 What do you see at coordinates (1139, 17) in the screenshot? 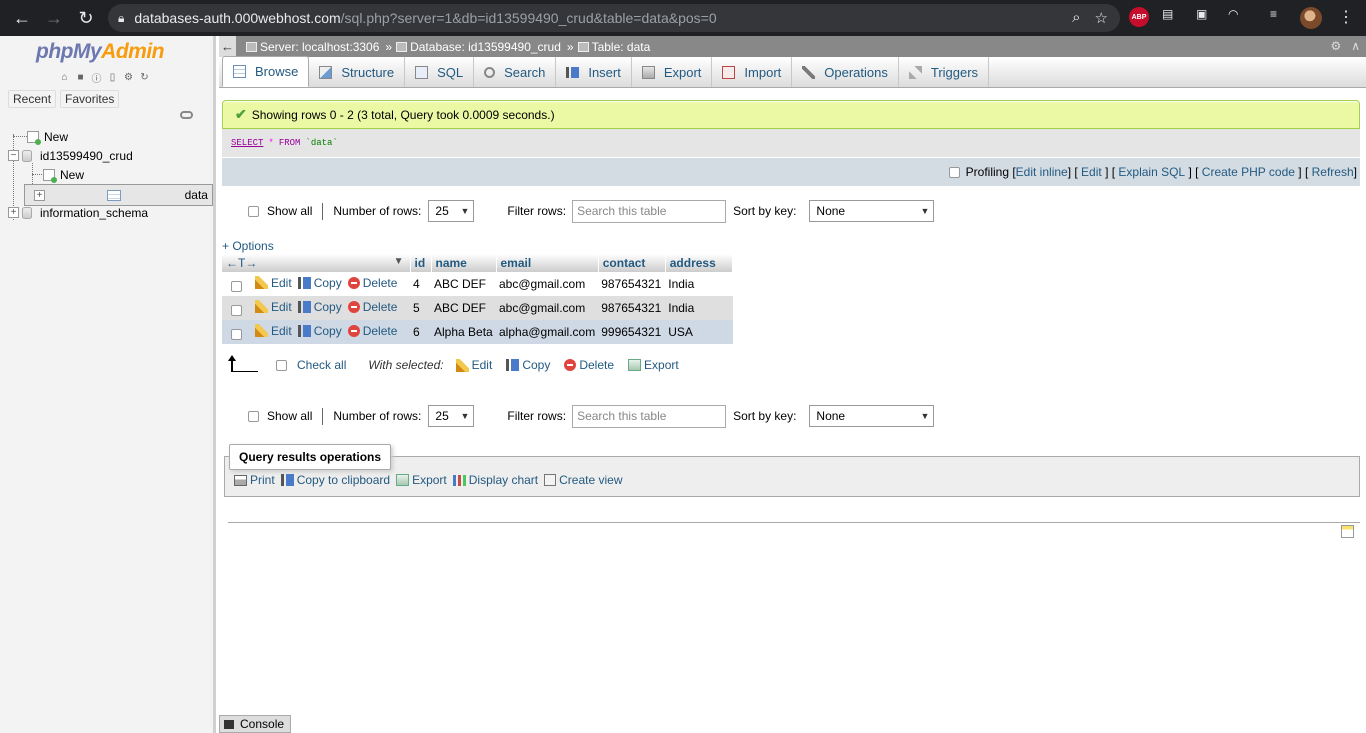
I see `adblock-extension-icon: ABP` at bounding box center [1139, 17].